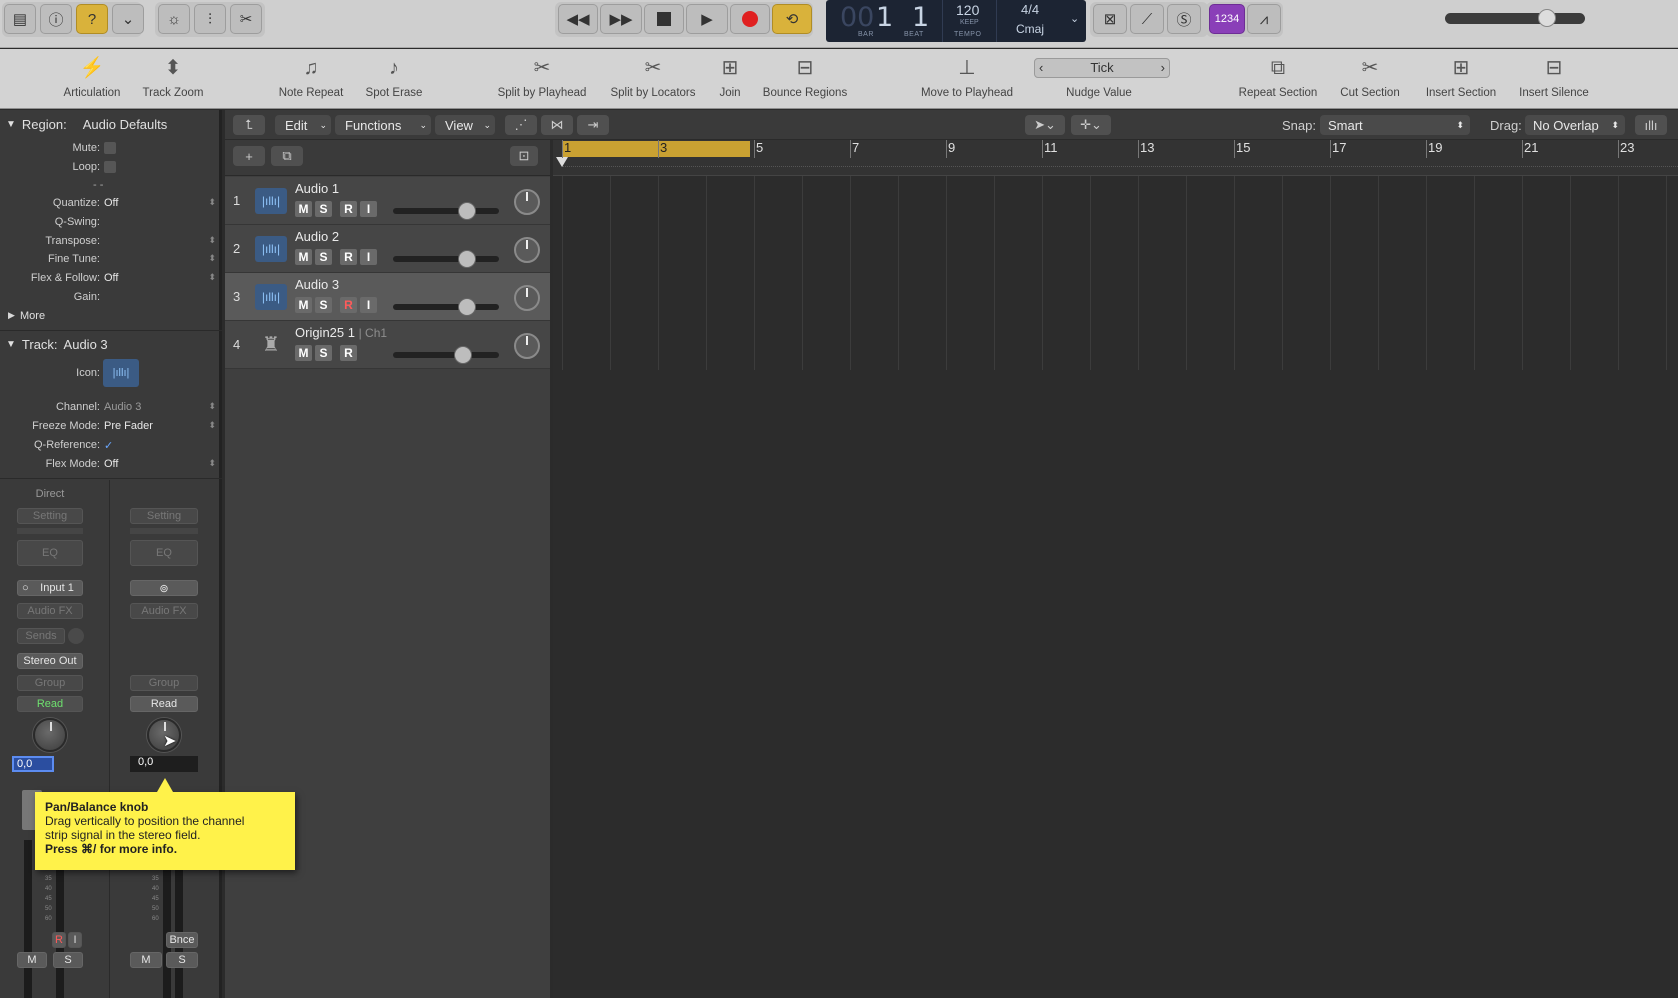 The height and width of the screenshot is (998, 1678). Describe the element at coordinates (1547, 18) in the screenshot. I see `master-volume-thumb` at that location.